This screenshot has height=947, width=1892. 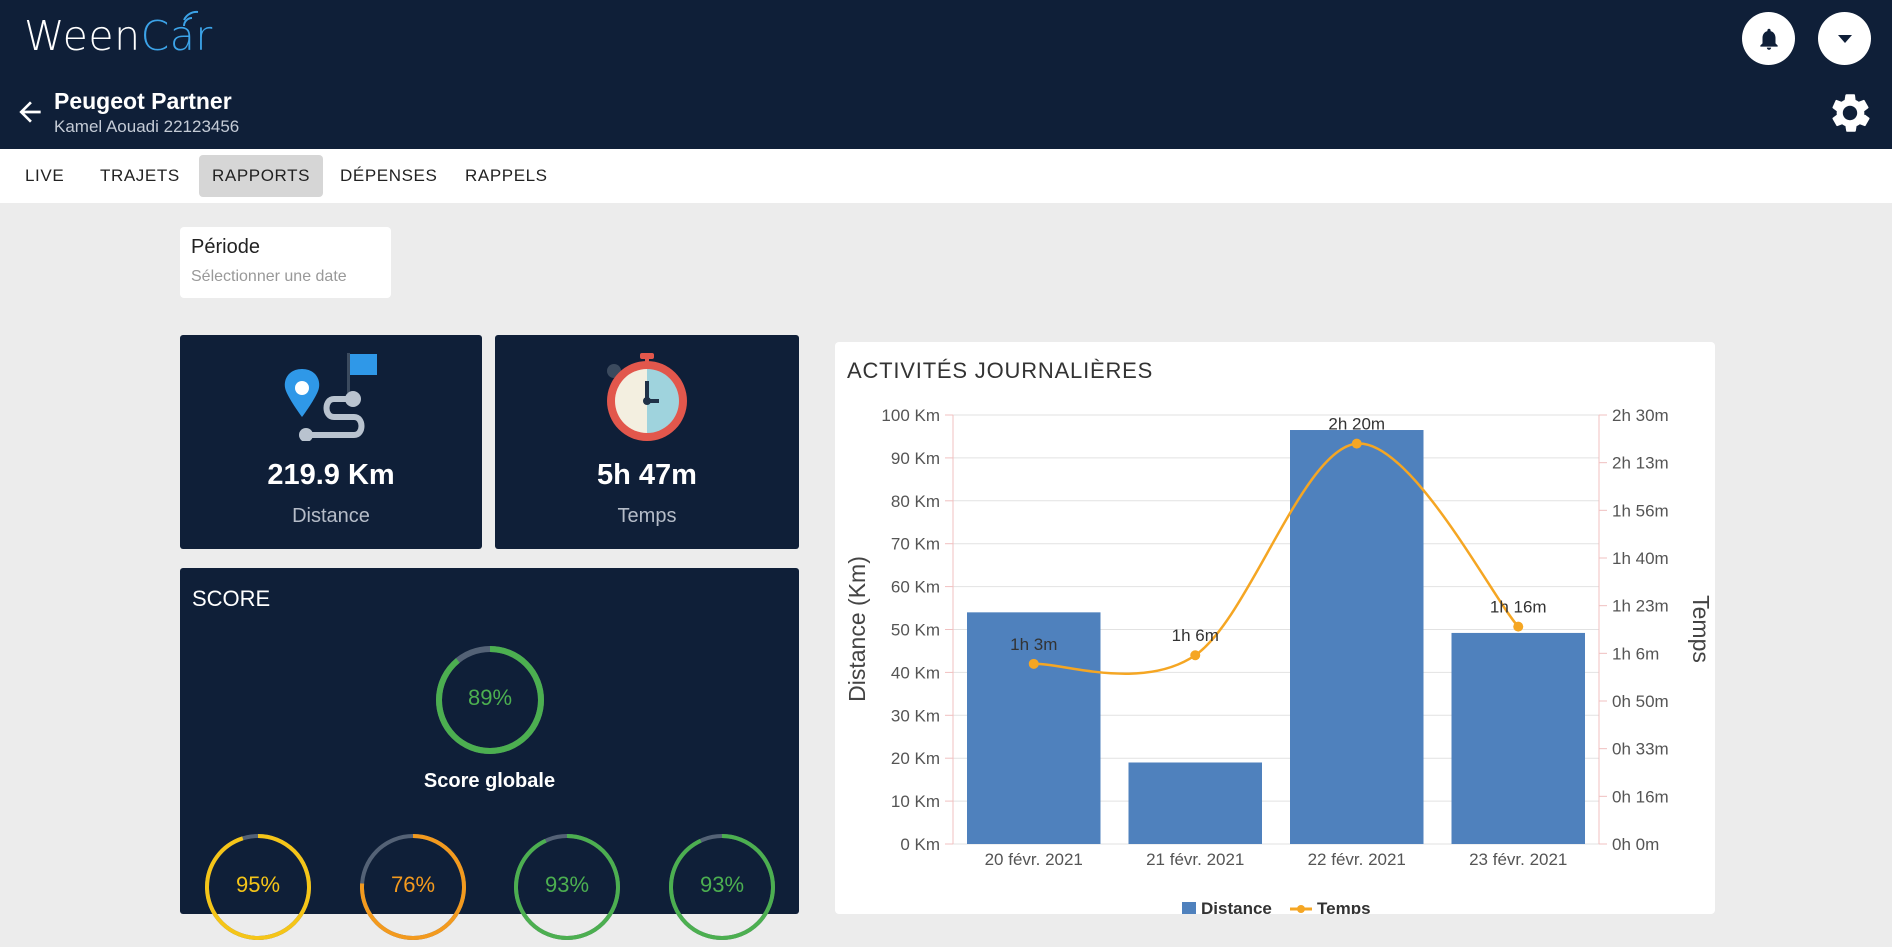 What do you see at coordinates (1236, 906) in the screenshot?
I see `legend-label-distance: Distance` at bounding box center [1236, 906].